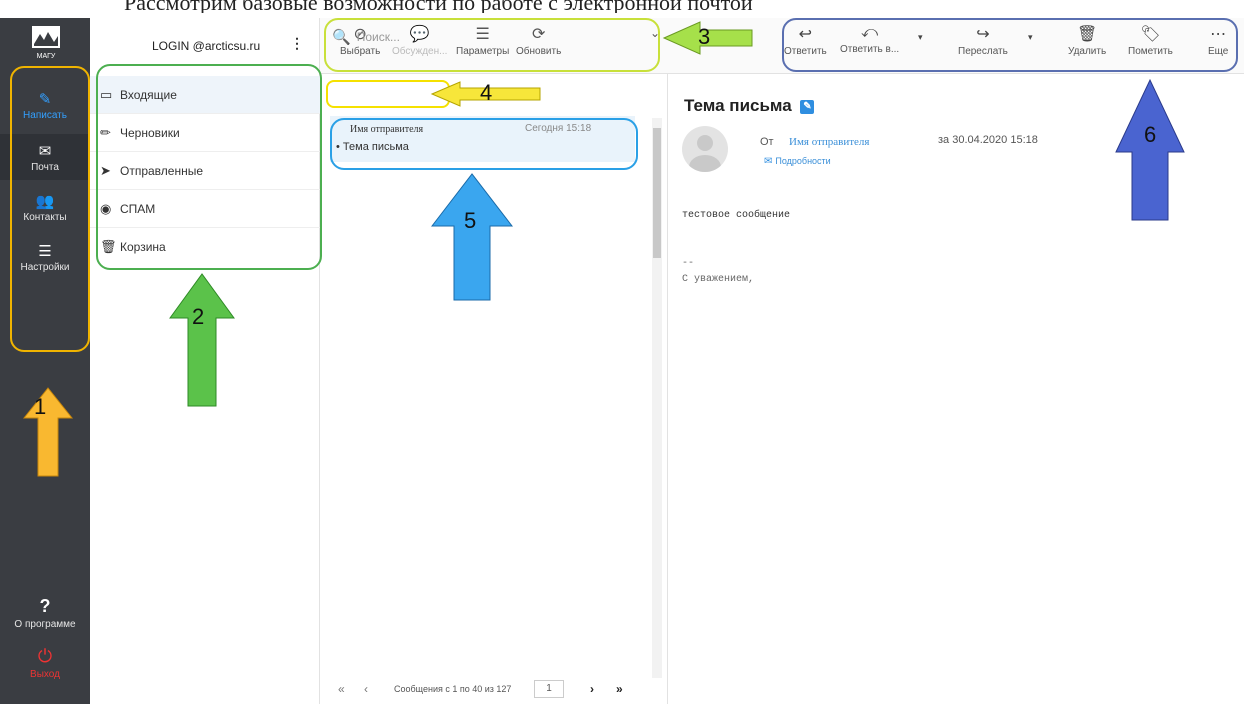 Image resolution: width=1244 pixels, height=704 pixels. Describe the element at coordinates (198, 316) in the screenshot. I see `annotation-number-2: 2` at that location.